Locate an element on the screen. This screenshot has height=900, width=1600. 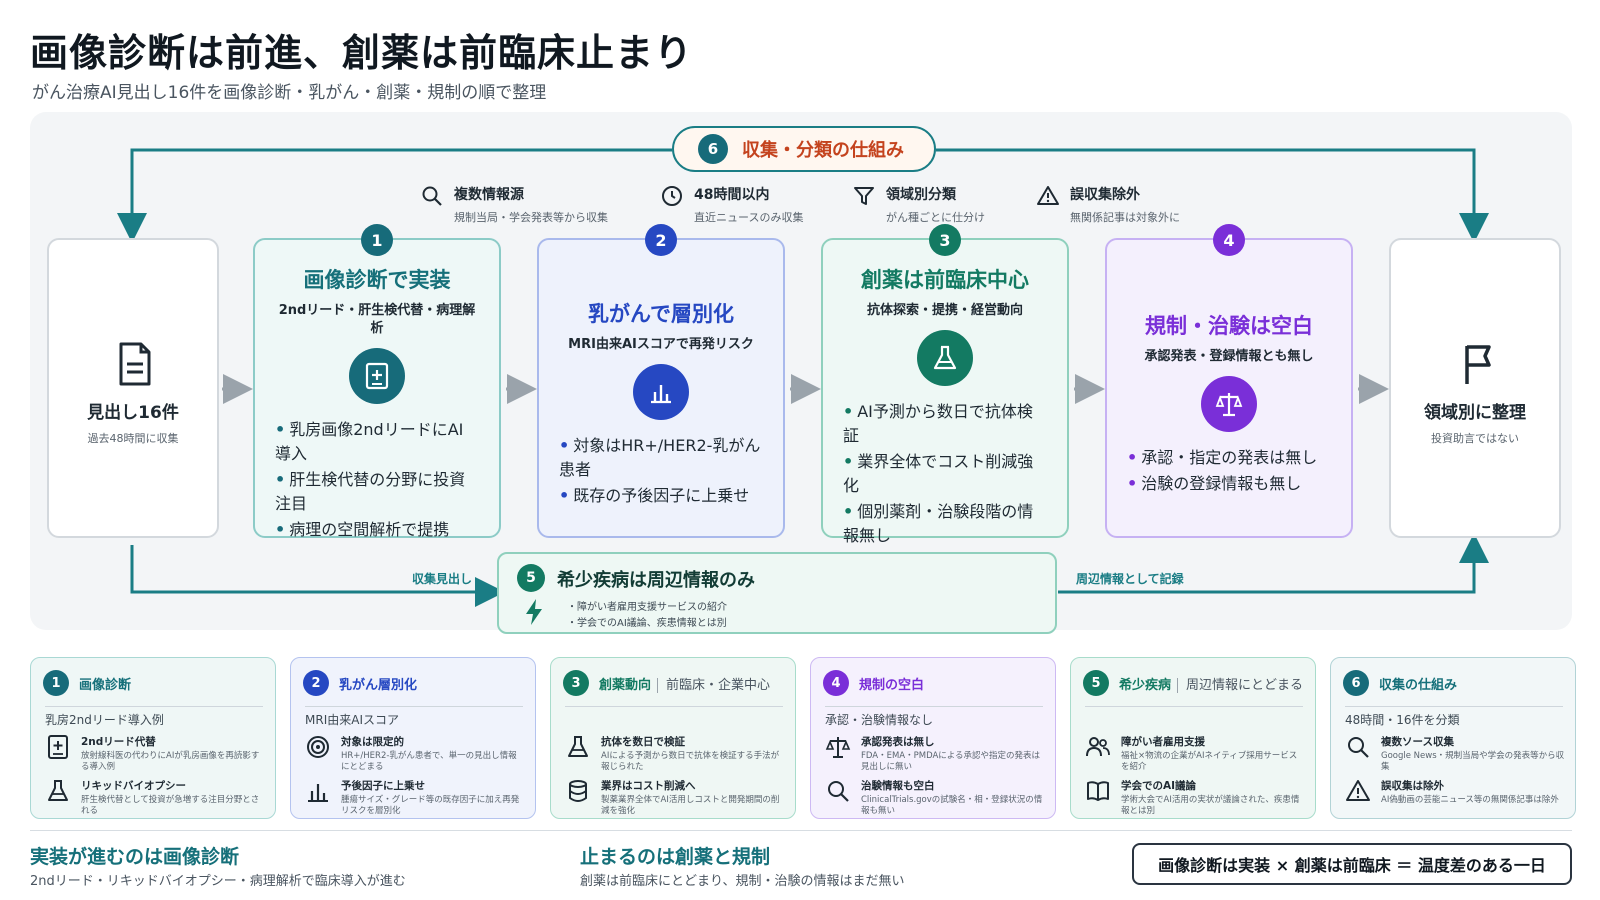
card-item-title: 誤収集は除外 is located at coordinates (1412, 786).